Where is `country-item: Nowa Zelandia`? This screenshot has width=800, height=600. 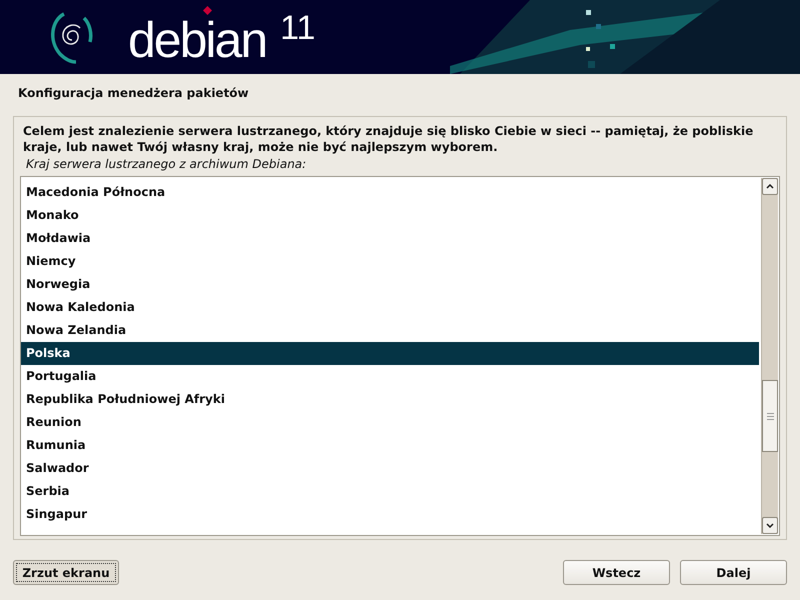 country-item: Nowa Zelandia is located at coordinates (390, 330).